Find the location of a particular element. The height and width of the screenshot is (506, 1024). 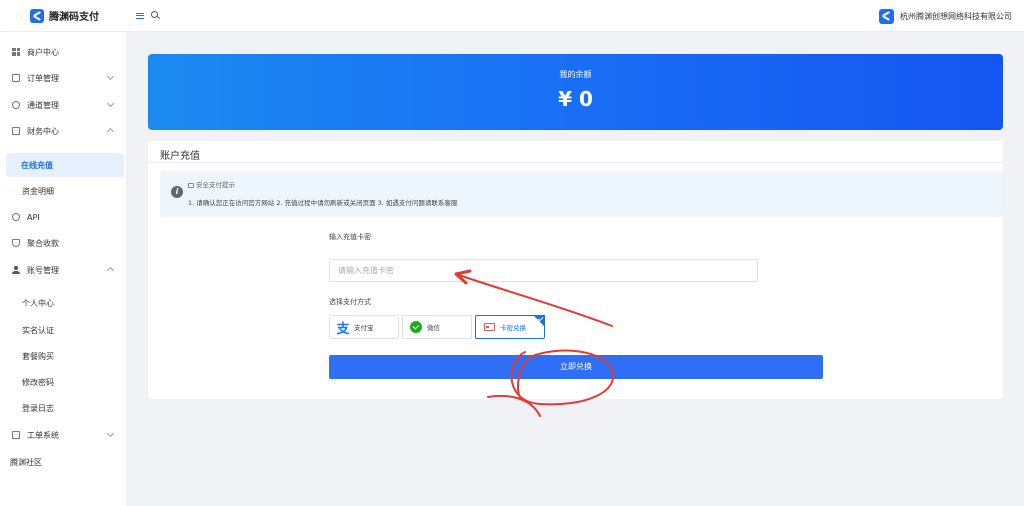

sidebar-item-real-name: 实名认证 is located at coordinates (63, 330).